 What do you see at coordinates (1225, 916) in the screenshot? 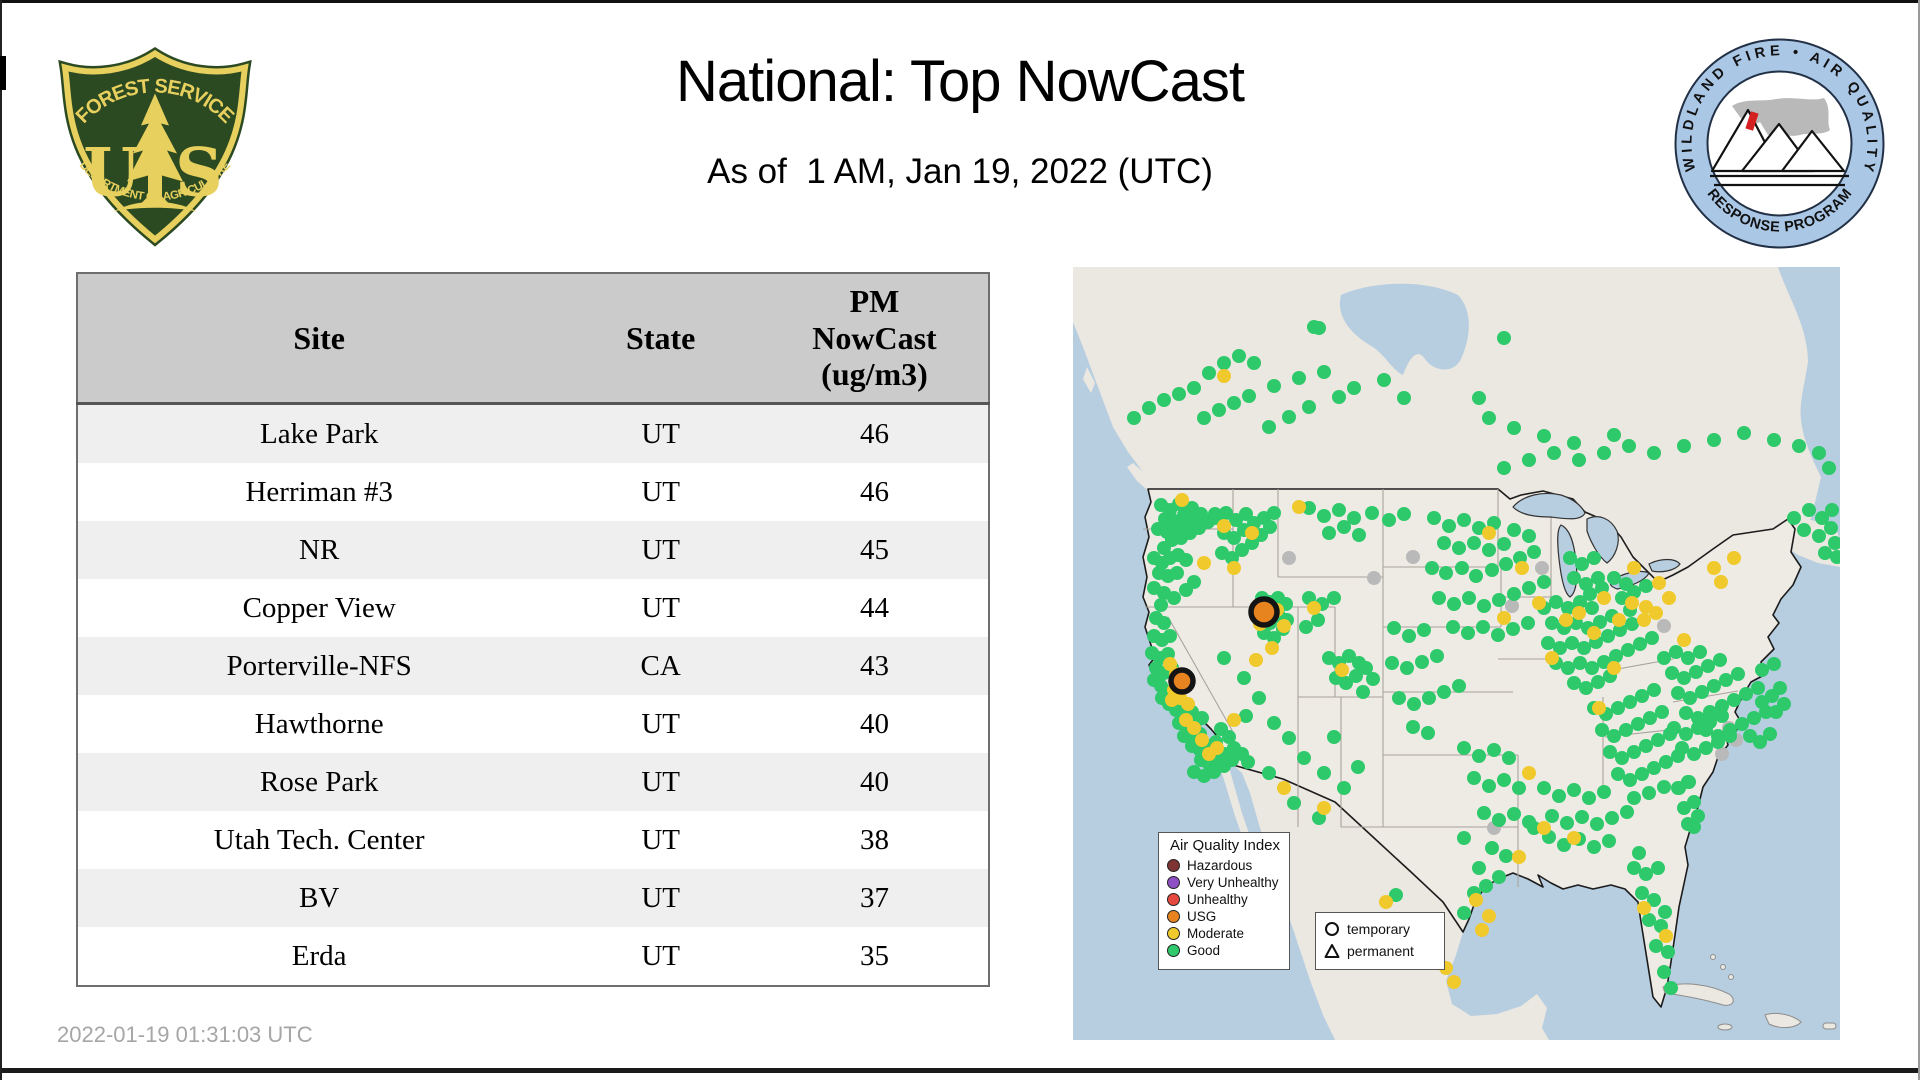
I see `aqi-legend-item: USG` at bounding box center [1225, 916].